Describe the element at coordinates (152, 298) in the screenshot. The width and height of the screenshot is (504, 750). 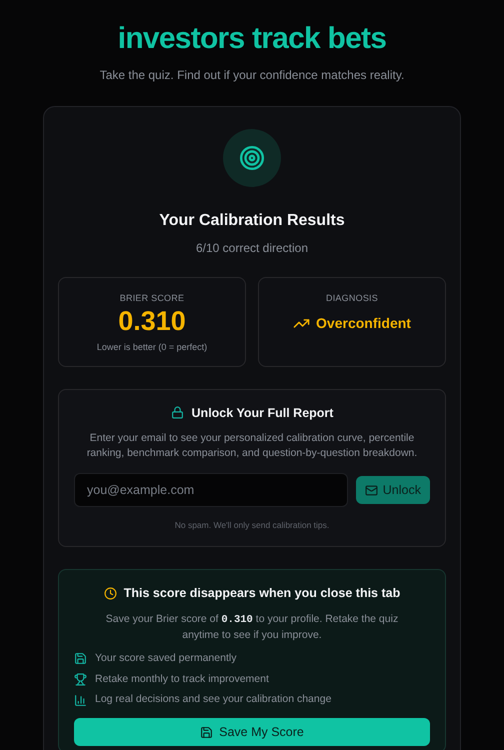
I see `stat-label: BRIER SCORE` at that location.